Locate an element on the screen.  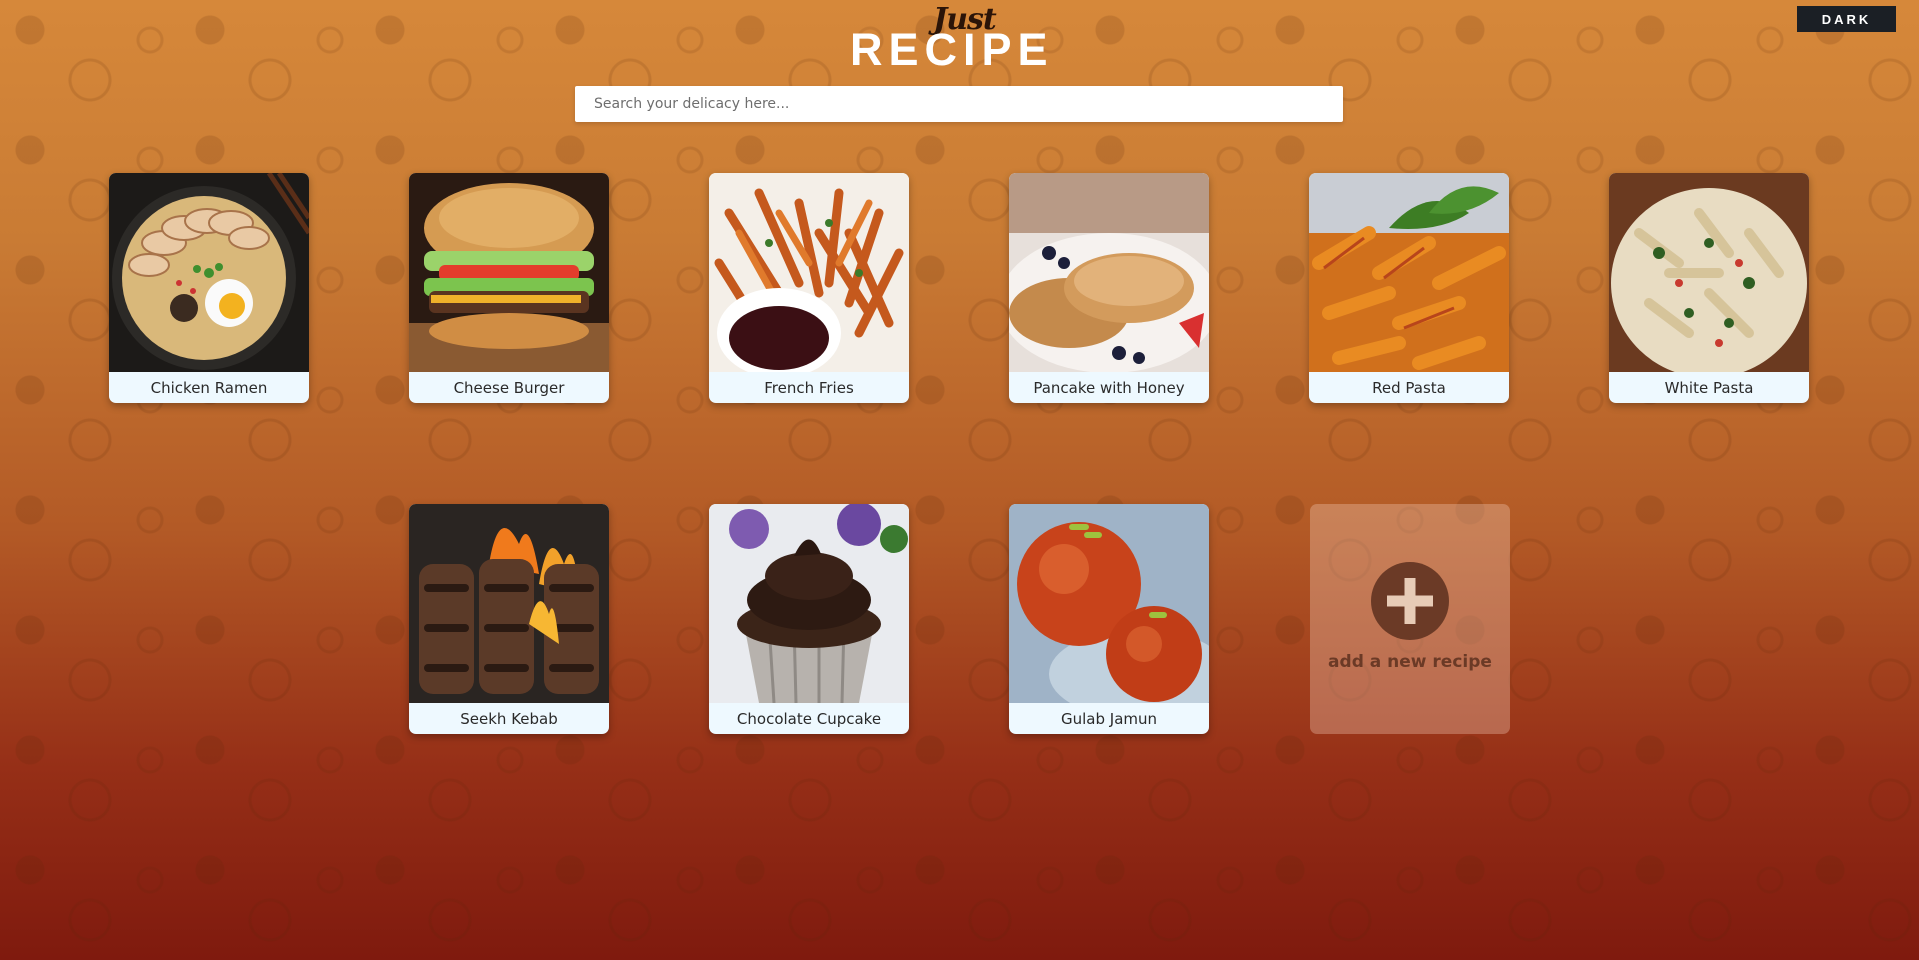
plus-icon is located at coordinates (1410, 601).